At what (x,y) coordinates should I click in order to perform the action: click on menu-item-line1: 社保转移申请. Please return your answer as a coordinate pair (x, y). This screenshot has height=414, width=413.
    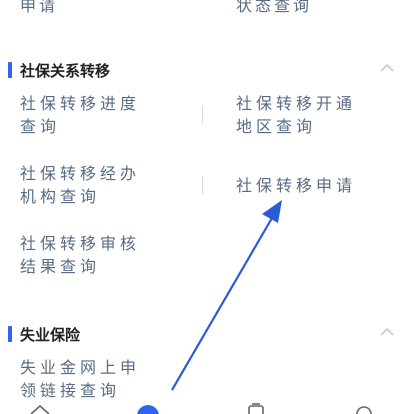
    Looking at the image, I should click on (296, 185).